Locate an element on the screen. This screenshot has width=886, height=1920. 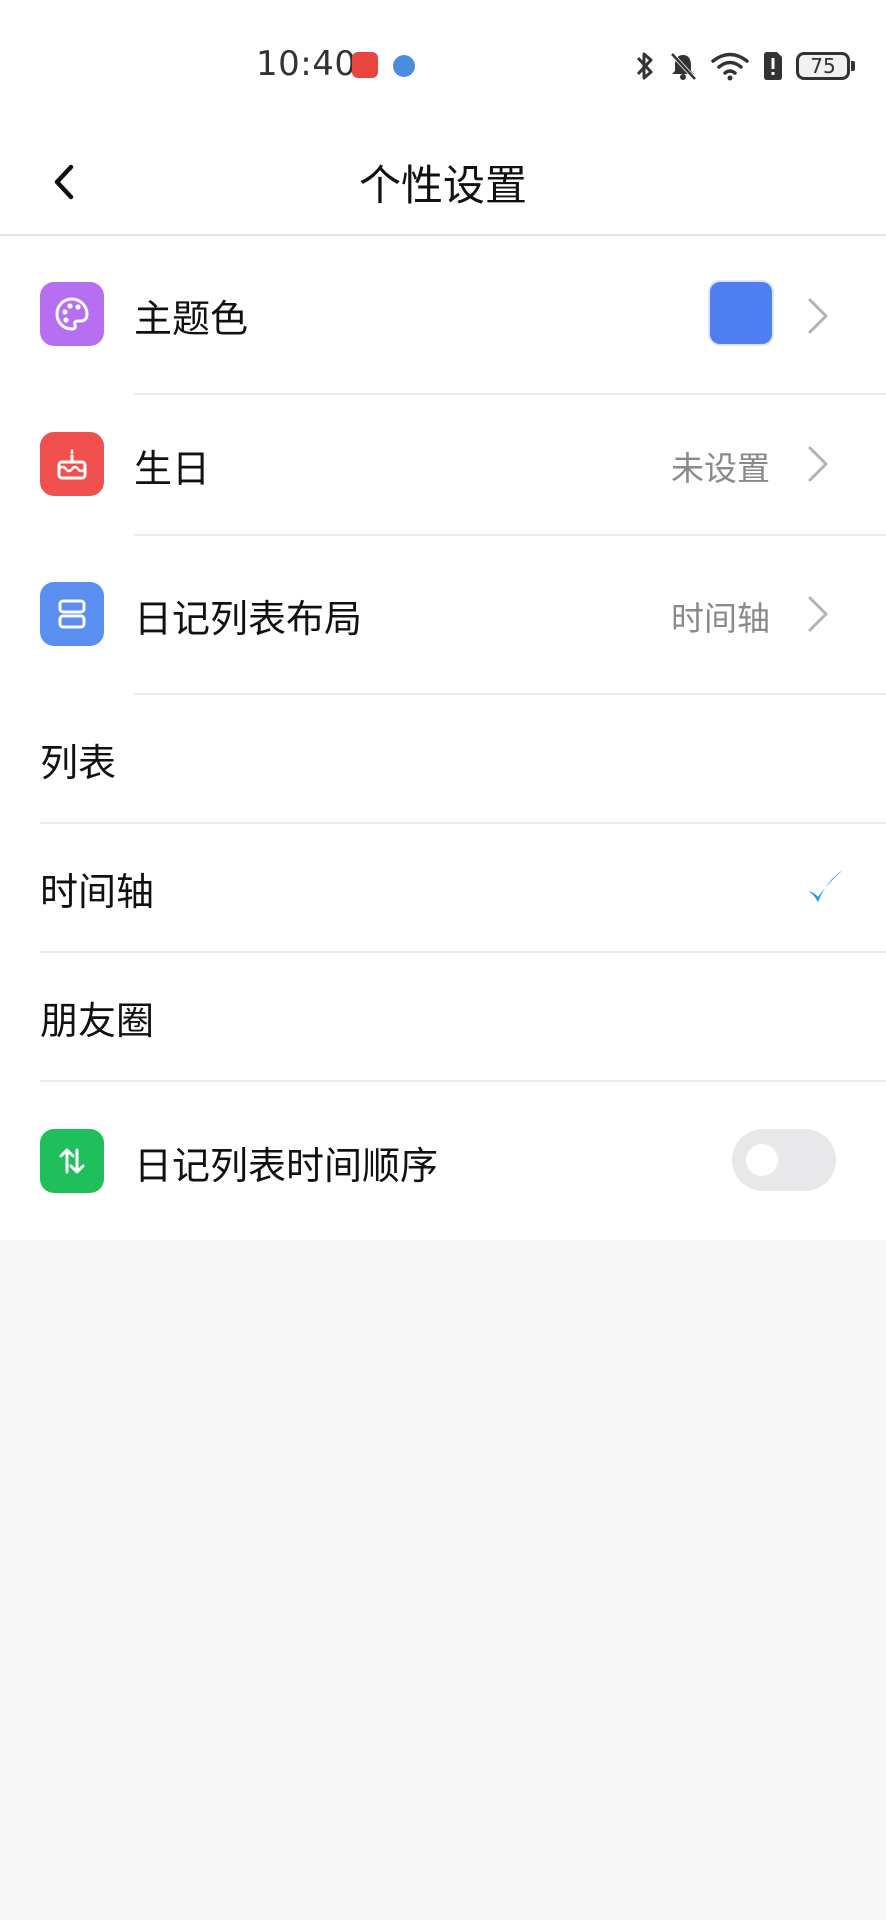
theme-color-label: 主题色 is located at coordinates (191, 319).